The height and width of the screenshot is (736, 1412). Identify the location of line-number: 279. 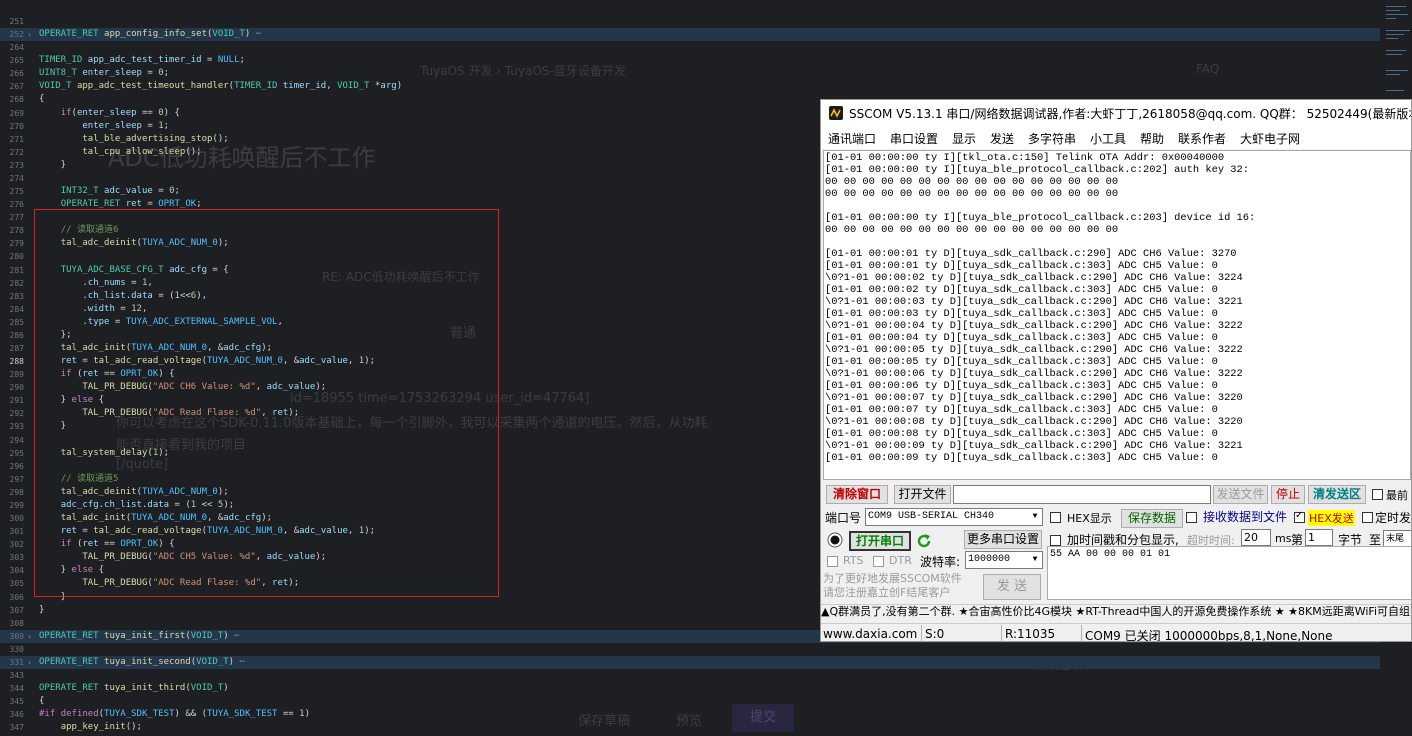
(16, 244).